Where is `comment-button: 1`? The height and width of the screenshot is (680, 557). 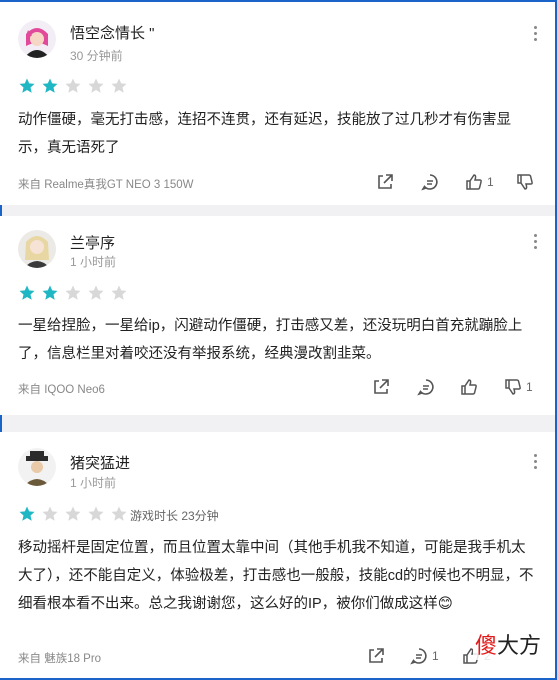 comment-button: 1 is located at coordinates (424, 656).